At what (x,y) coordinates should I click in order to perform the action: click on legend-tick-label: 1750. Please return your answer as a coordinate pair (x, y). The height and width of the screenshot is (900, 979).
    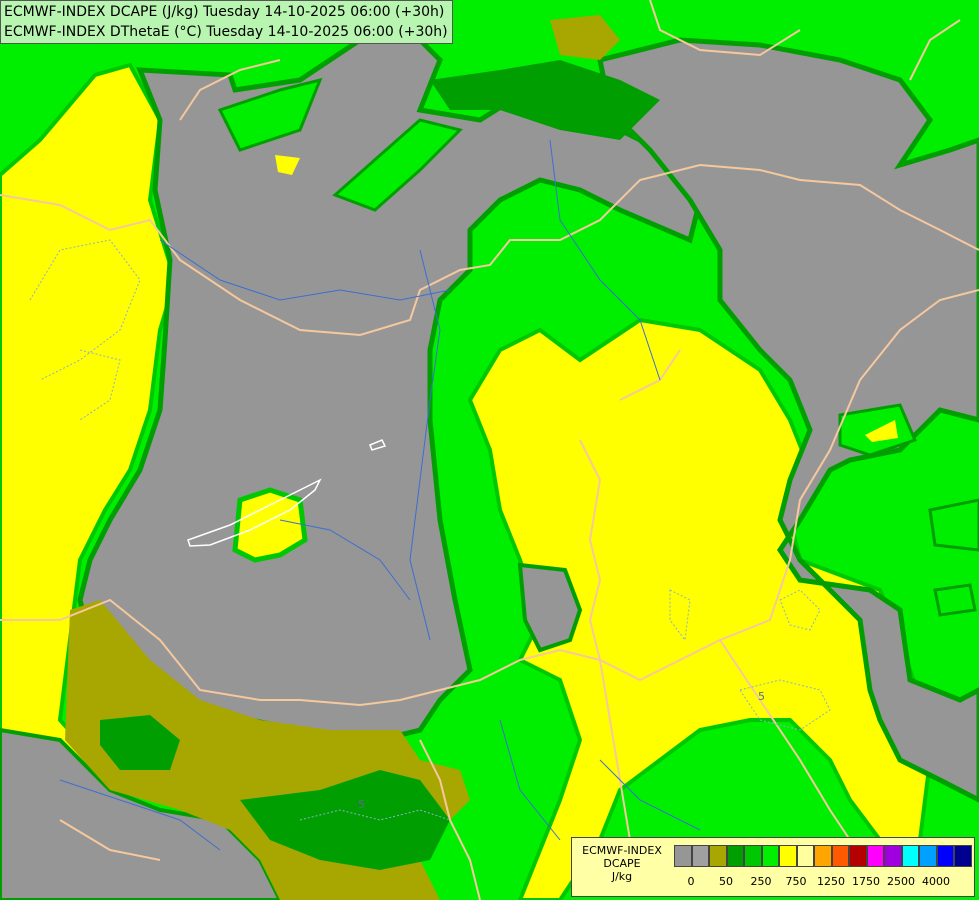
    Looking at the image, I should click on (866, 881).